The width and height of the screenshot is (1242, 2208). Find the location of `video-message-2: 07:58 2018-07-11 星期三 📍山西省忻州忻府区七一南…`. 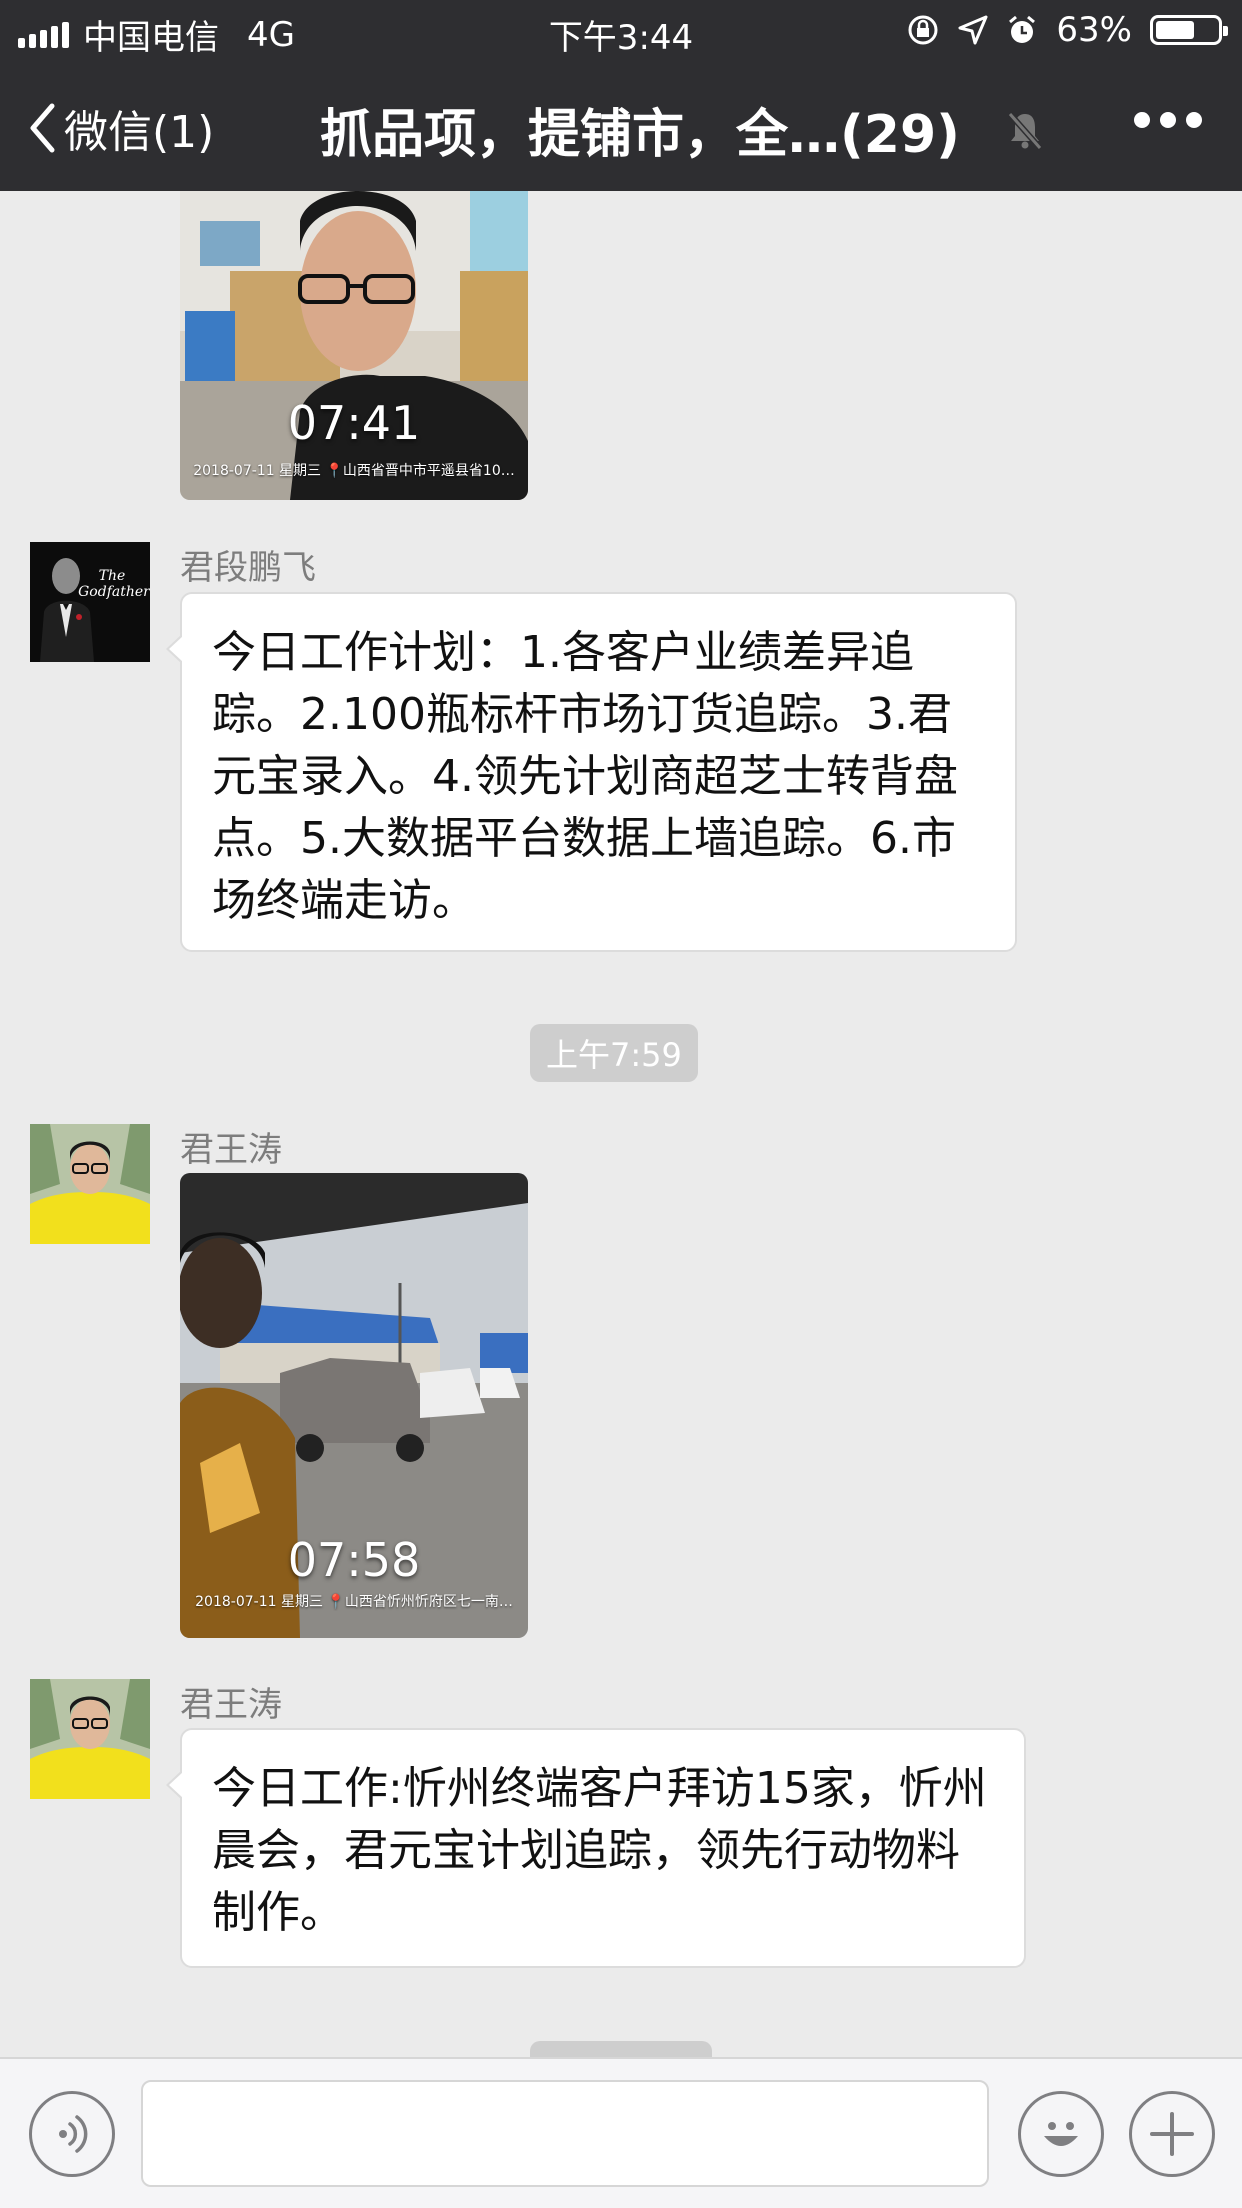

video-message-2: 07:58 2018-07-11 星期三 📍山西省忻州忻府区七一南… is located at coordinates (354, 1405).